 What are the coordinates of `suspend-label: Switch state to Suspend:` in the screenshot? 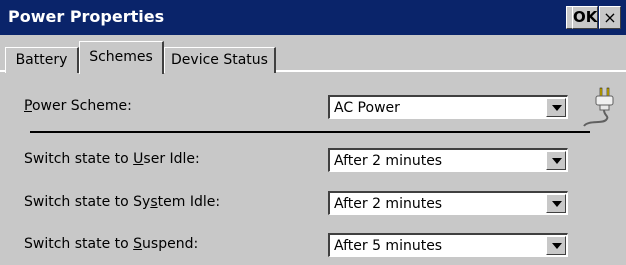 It's located at (111, 244).